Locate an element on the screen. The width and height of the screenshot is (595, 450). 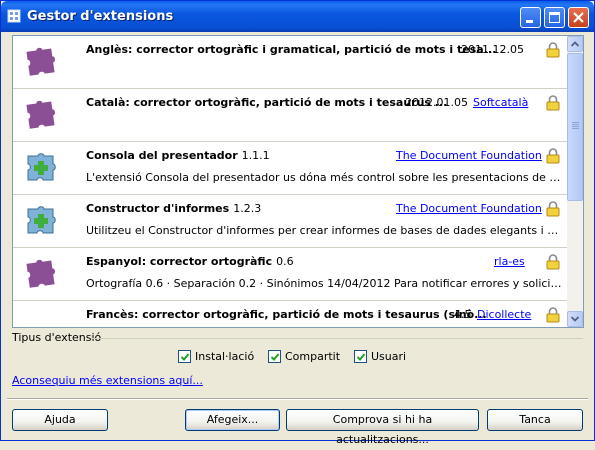
filter-group-label: Tipus d'extensió is located at coordinates (57, 337).